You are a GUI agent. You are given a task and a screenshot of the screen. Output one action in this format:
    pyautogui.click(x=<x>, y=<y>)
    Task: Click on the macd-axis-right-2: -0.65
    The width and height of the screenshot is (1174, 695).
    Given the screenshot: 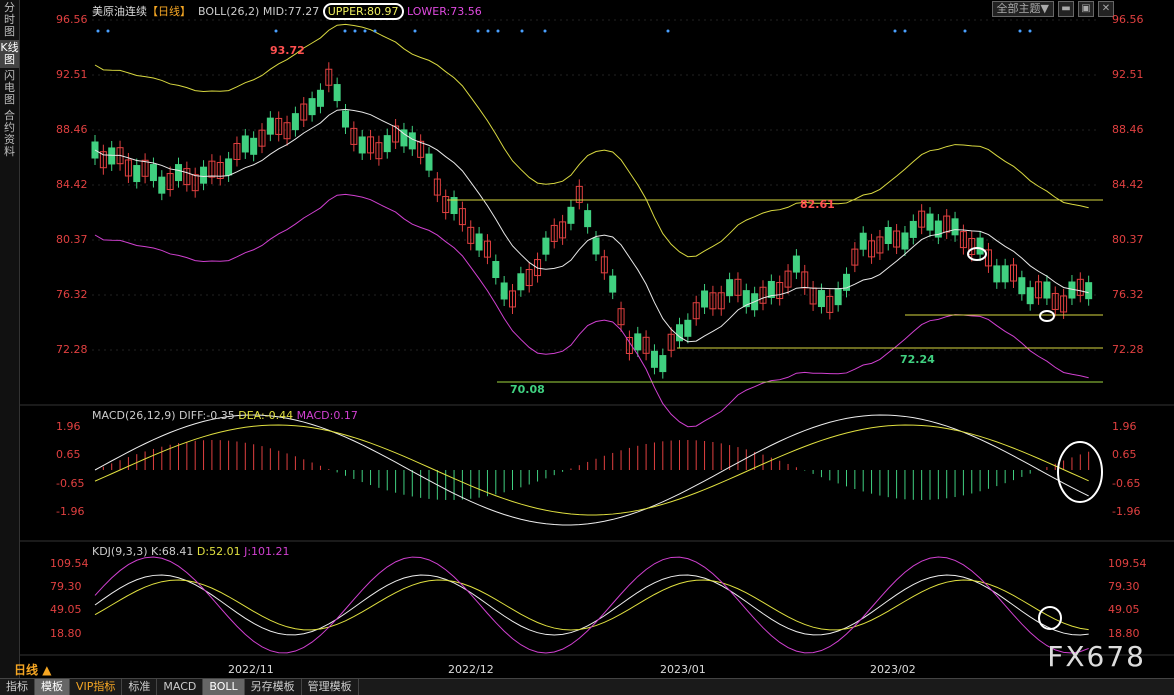 What is the action you would take?
    pyautogui.click(x=1126, y=483)
    